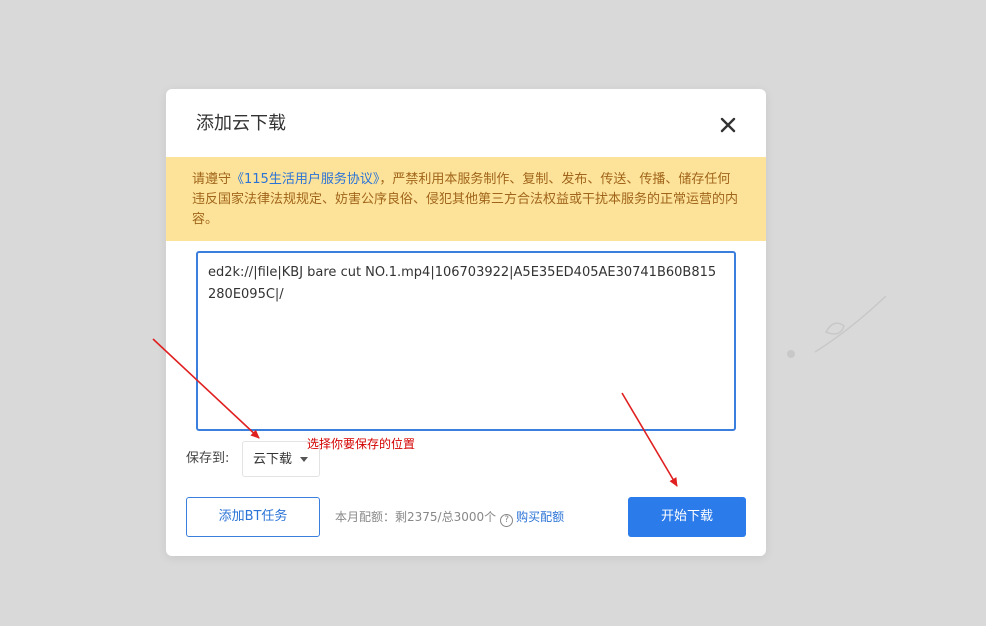  Describe the element at coordinates (305, 179) in the screenshot. I see `service-agreement-link: 《115生活用户服务协议》` at that location.